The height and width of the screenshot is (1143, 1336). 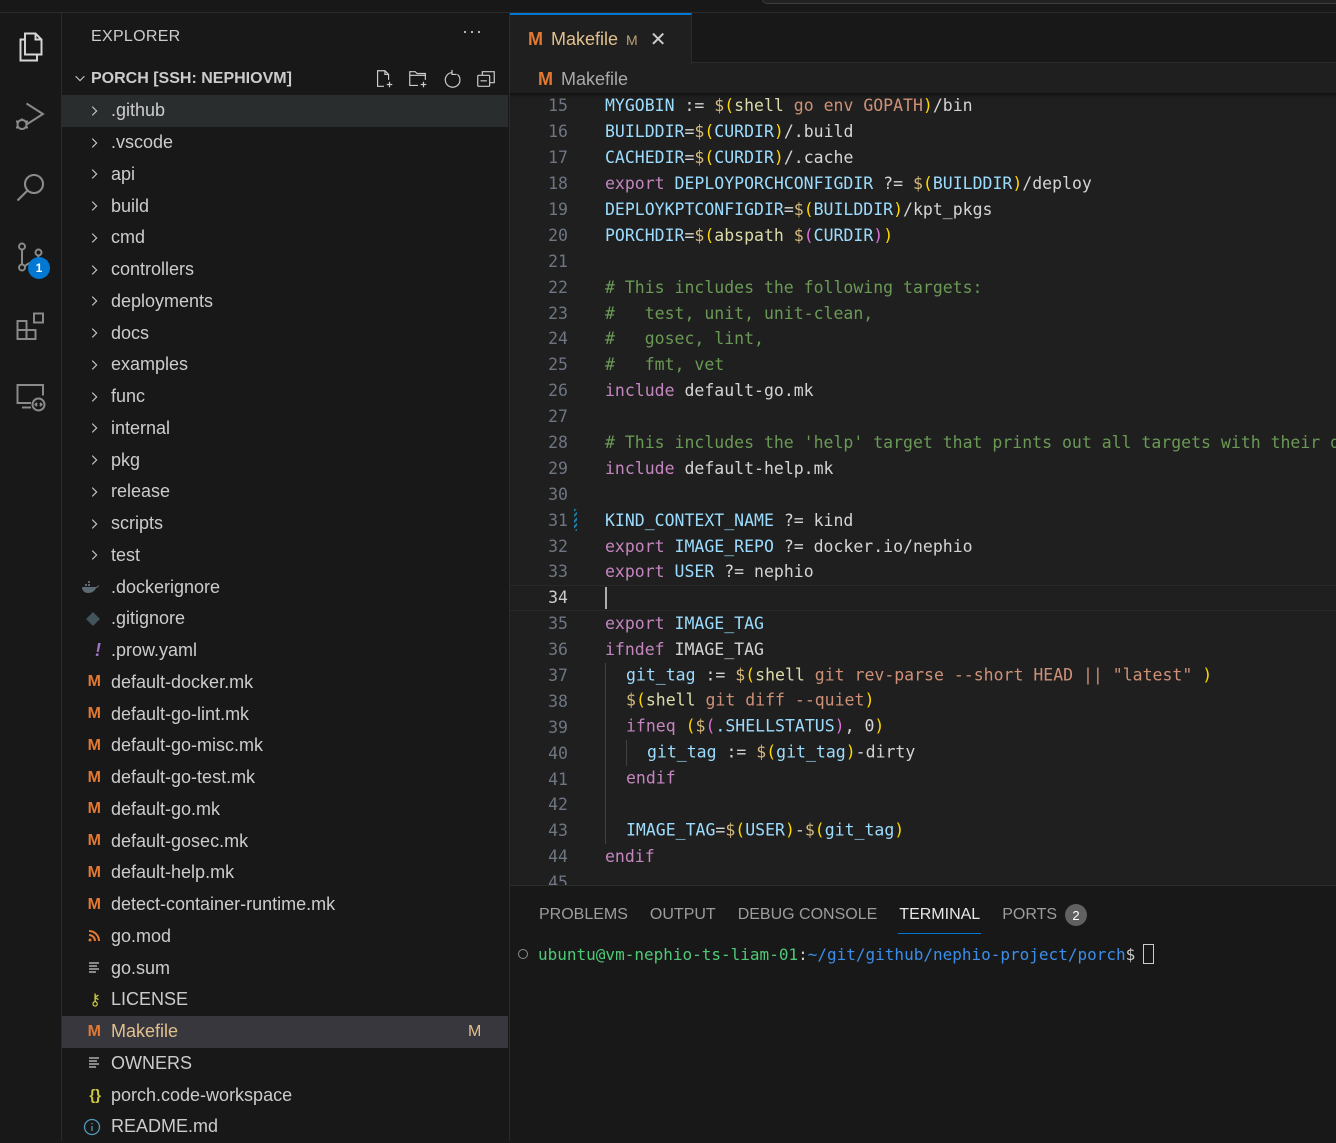 What do you see at coordinates (923, 650) in the screenshot?
I see `code-line: 36 ifndef IMAGE_TAG` at bounding box center [923, 650].